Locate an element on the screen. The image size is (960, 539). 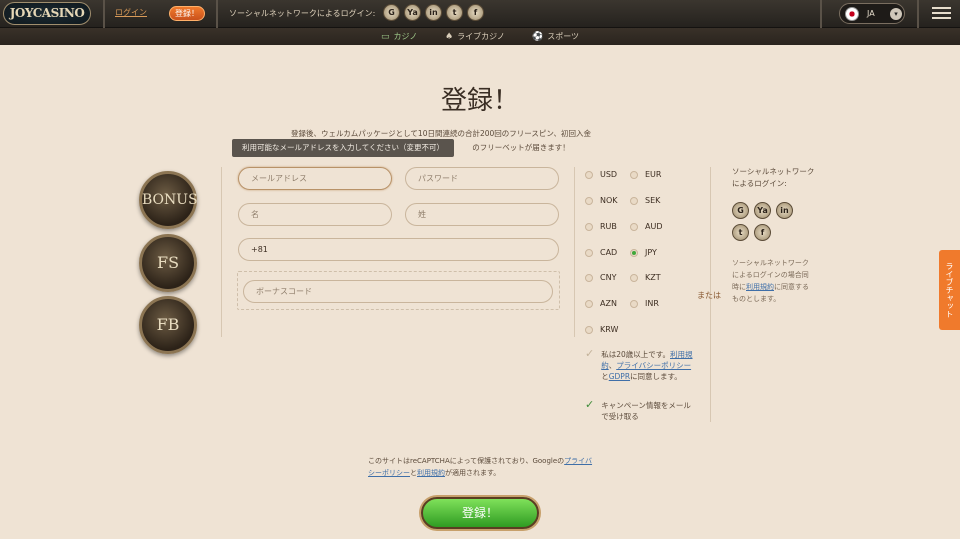
currency-eur: EUR is located at coordinates (645, 174).